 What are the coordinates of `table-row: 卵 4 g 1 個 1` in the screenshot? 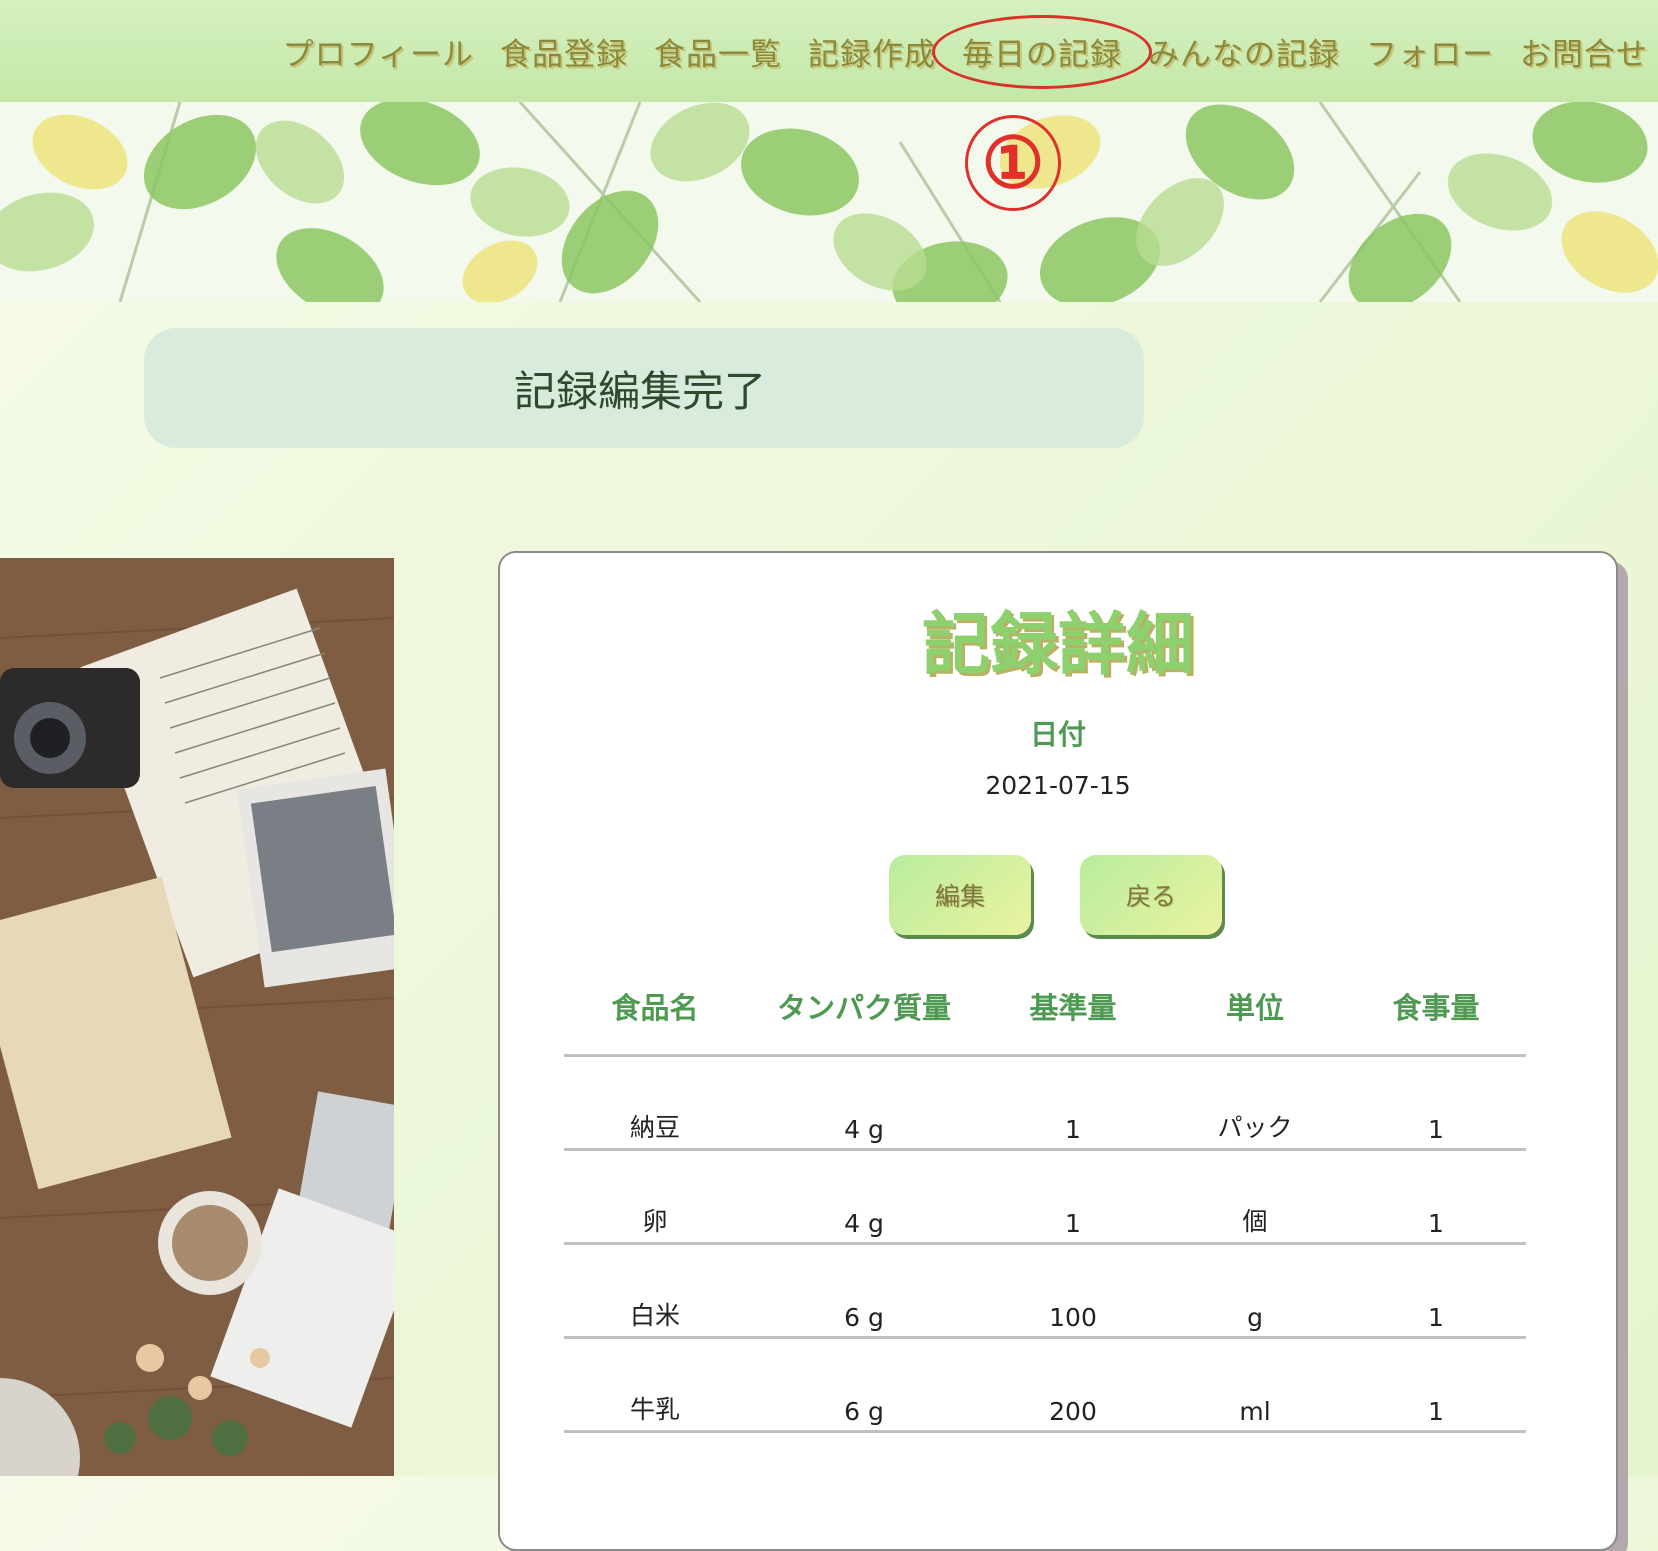 It's located at (1045, 1198).